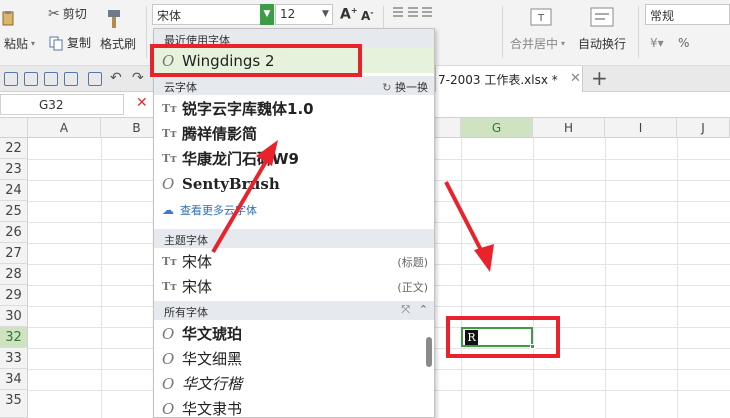 The image size is (730, 418). Describe the element at coordinates (14, 232) in the screenshot. I see `row-header: 26` at that location.